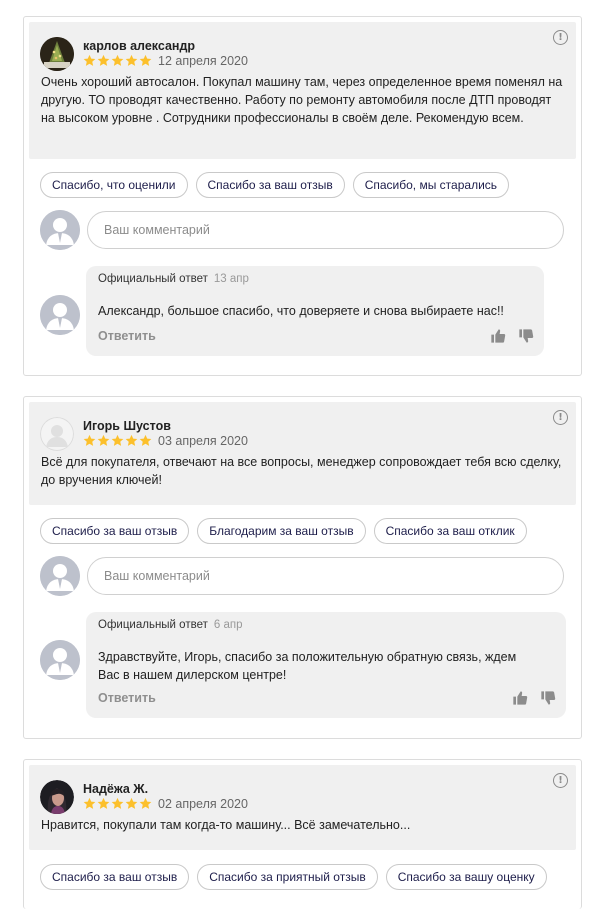 Image resolution: width=607 pixels, height=909 pixels. I want to click on official-reply-header: Официальный ответ 13 апр, so click(173, 279).